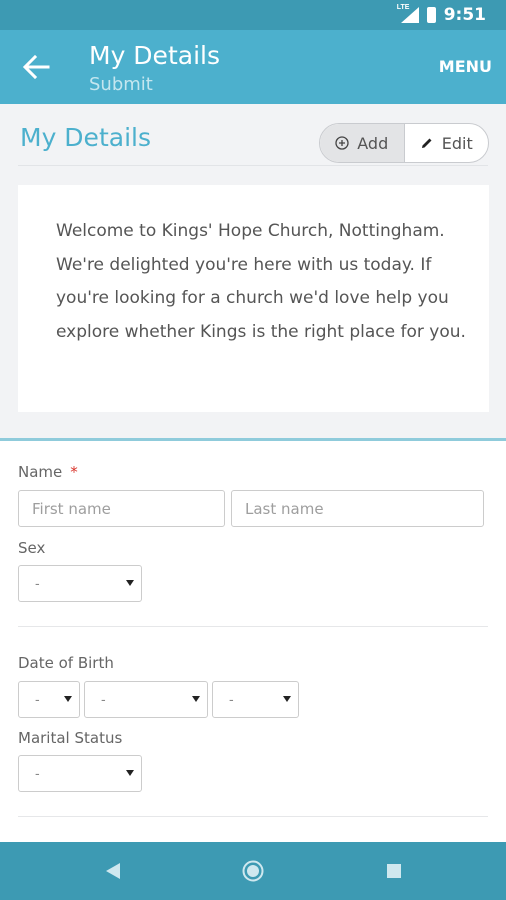  Describe the element at coordinates (154, 55) in the screenshot. I see `header-title: My Details` at that location.